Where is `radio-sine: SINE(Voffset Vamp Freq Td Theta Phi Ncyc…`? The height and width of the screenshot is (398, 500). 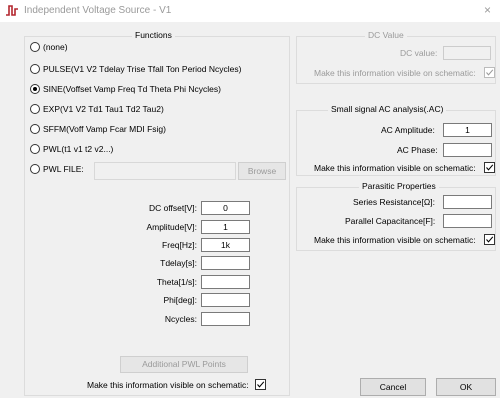 radio-sine: SINE(Voffset Vamp Freq Td Theta Phi Ncyc… is located at coordinates (125, 89).